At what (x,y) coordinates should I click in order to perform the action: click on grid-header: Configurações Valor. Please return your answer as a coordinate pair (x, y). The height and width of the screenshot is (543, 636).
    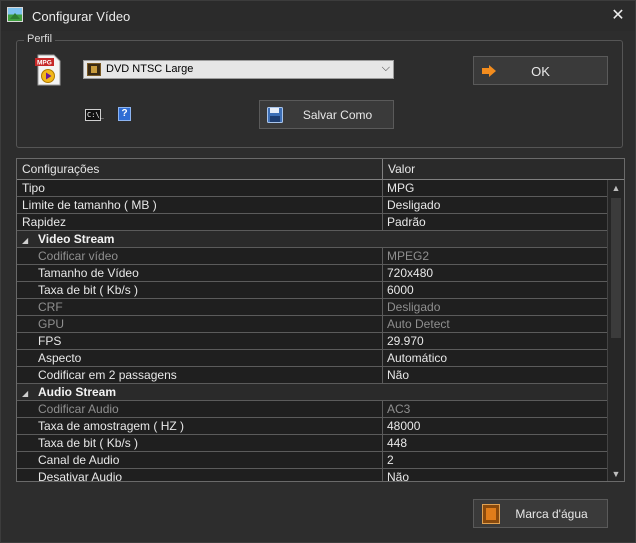
    Looking at the image, I should click on (320, 169).